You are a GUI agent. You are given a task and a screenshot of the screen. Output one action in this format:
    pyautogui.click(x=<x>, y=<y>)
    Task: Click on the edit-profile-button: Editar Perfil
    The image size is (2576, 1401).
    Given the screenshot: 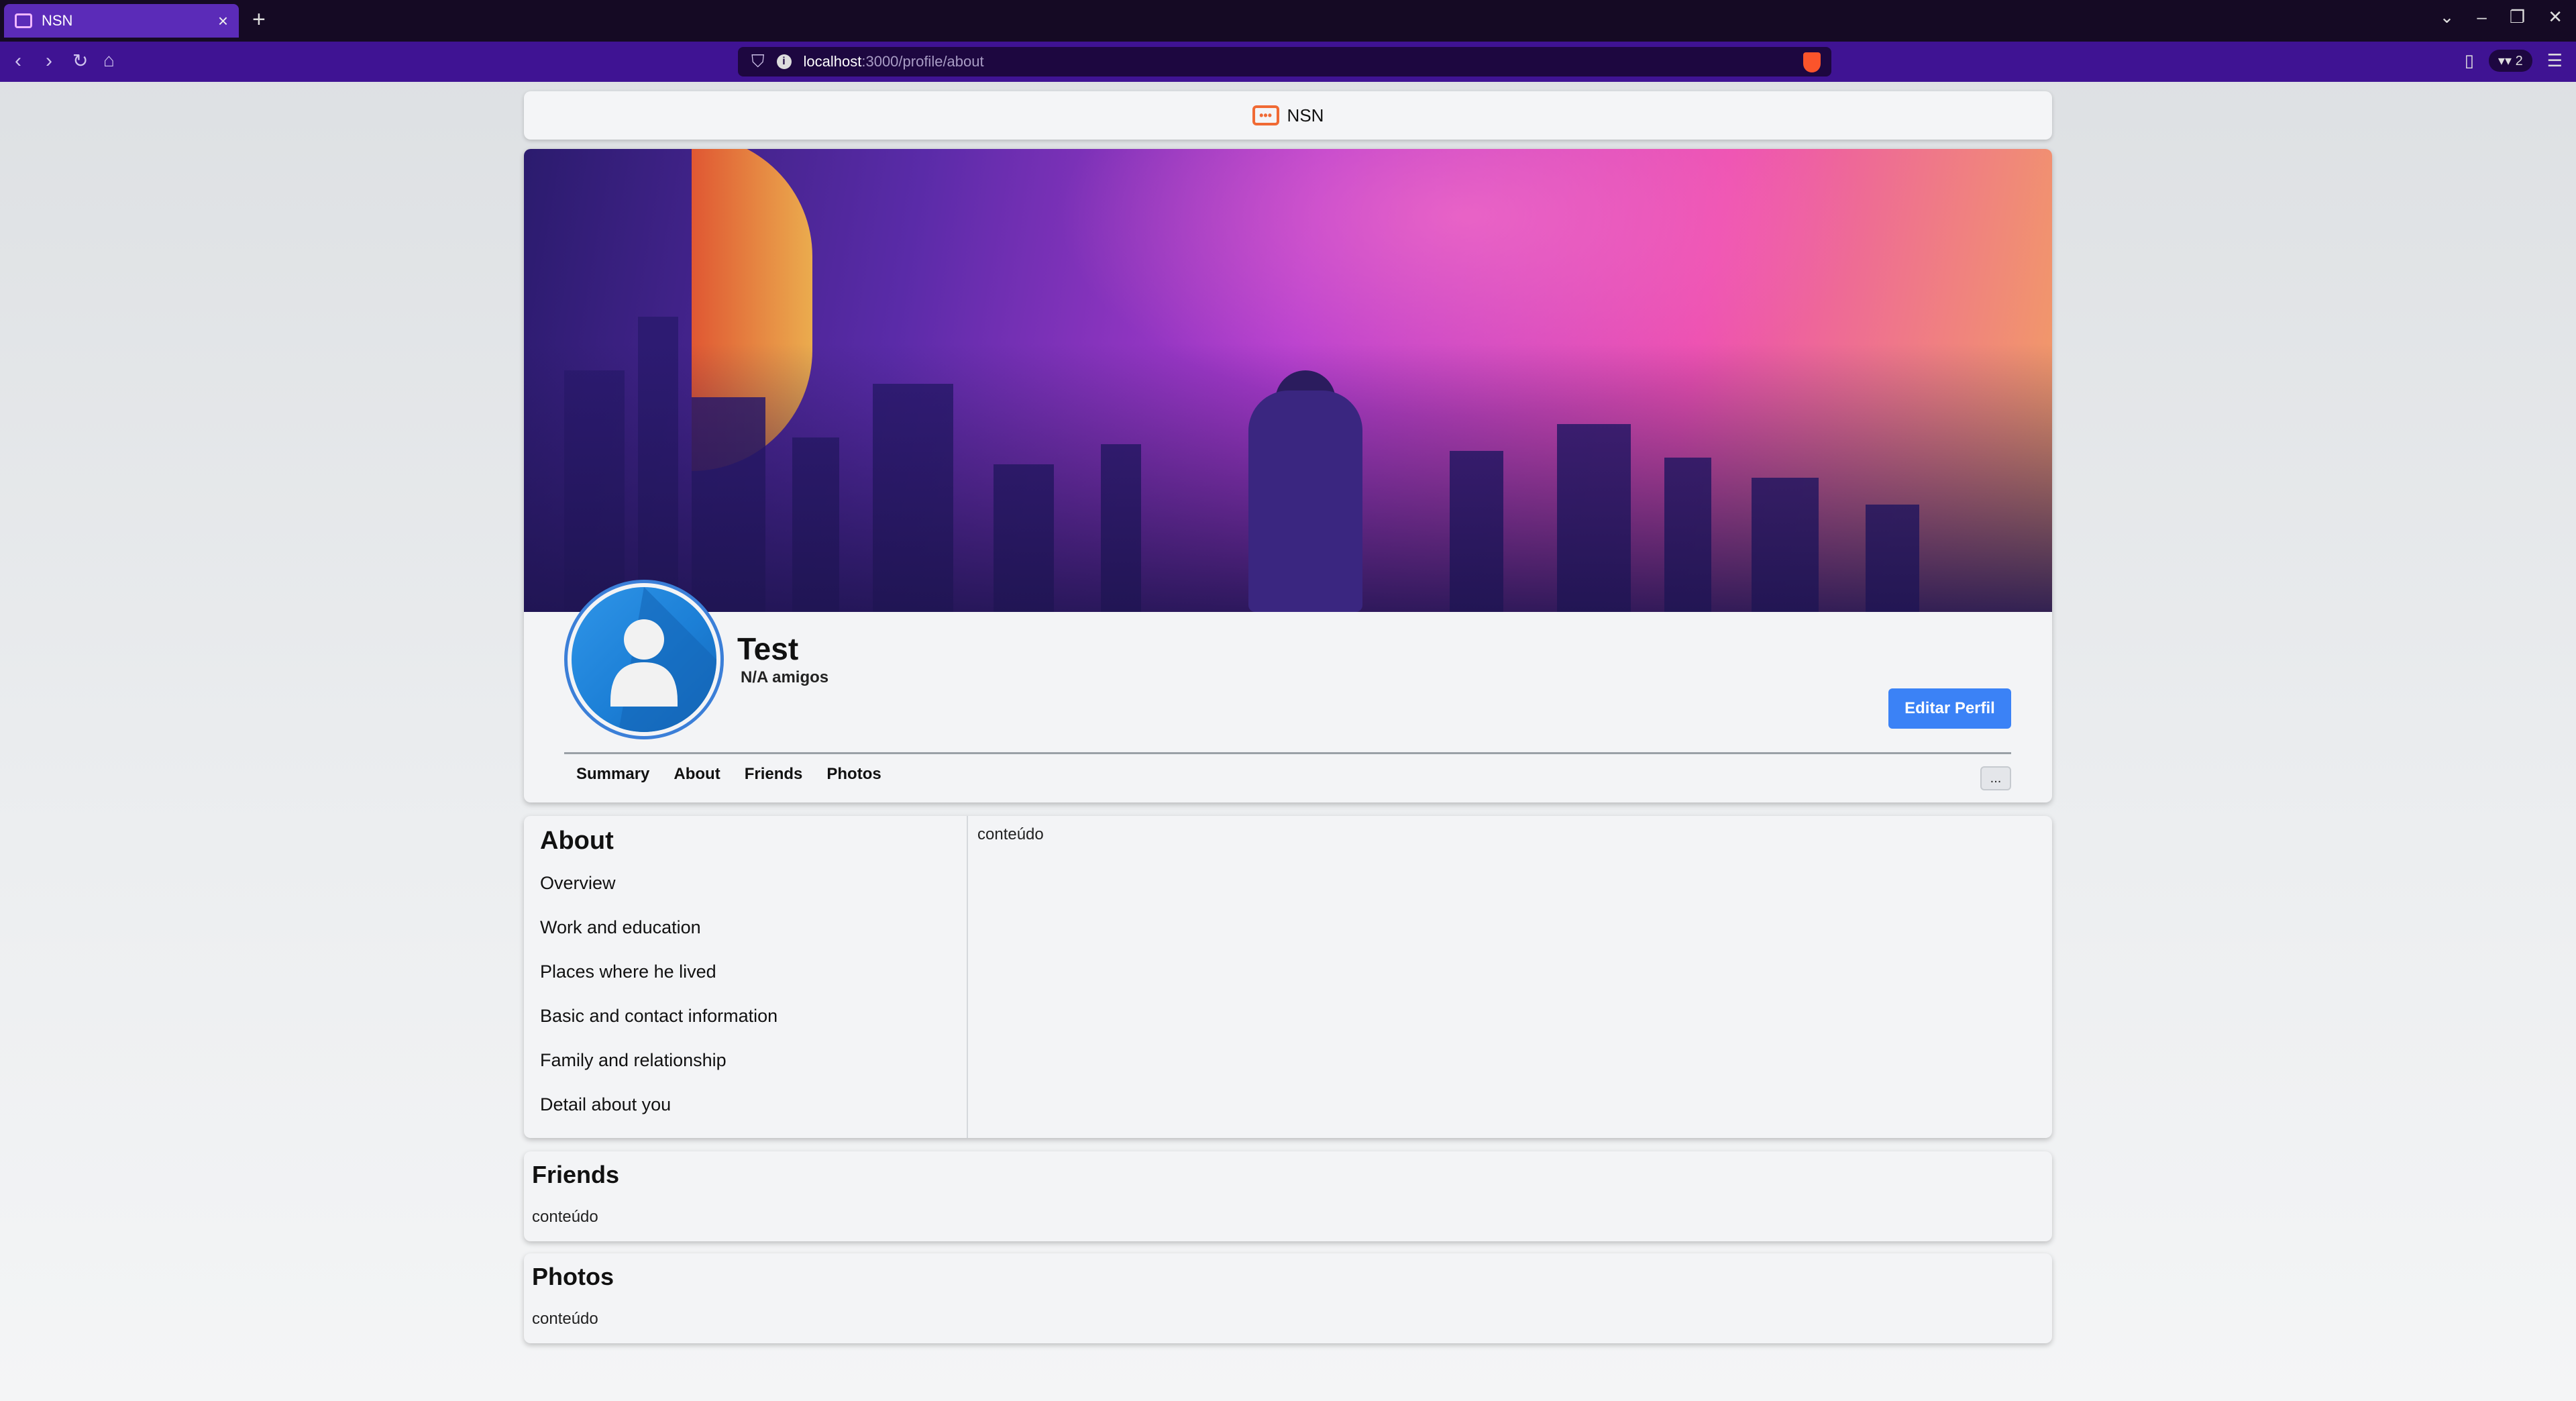 What is the action you would take?
    pyautogui.click(x=1949, y=708)
    